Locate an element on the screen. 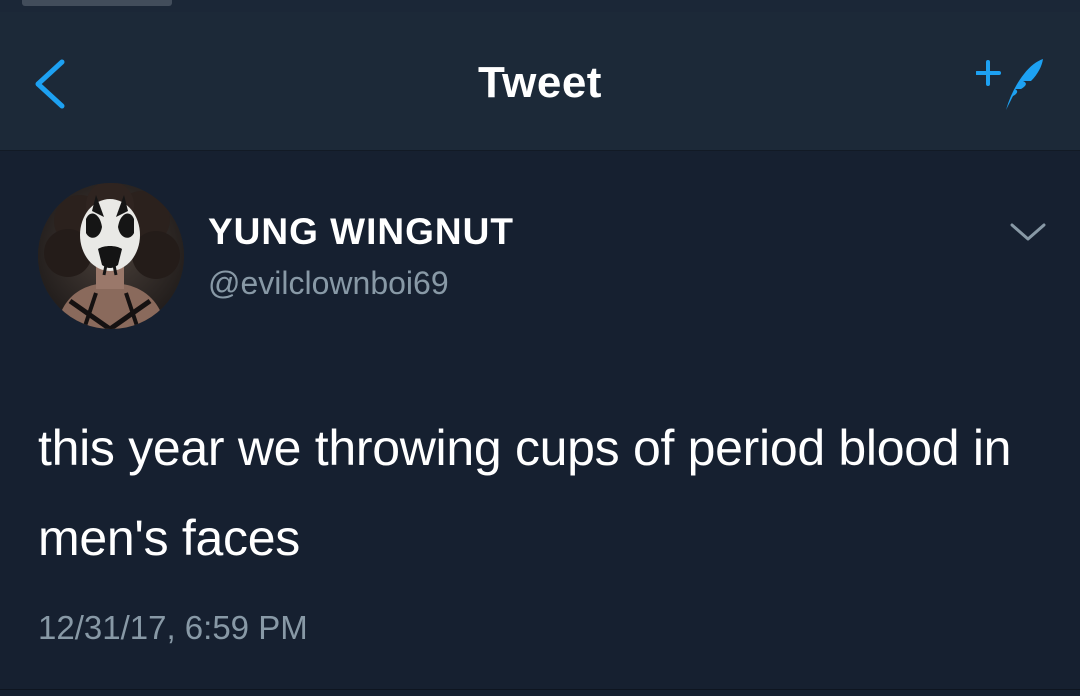  tweet-menu-button is located at coordinates (1028, 231).